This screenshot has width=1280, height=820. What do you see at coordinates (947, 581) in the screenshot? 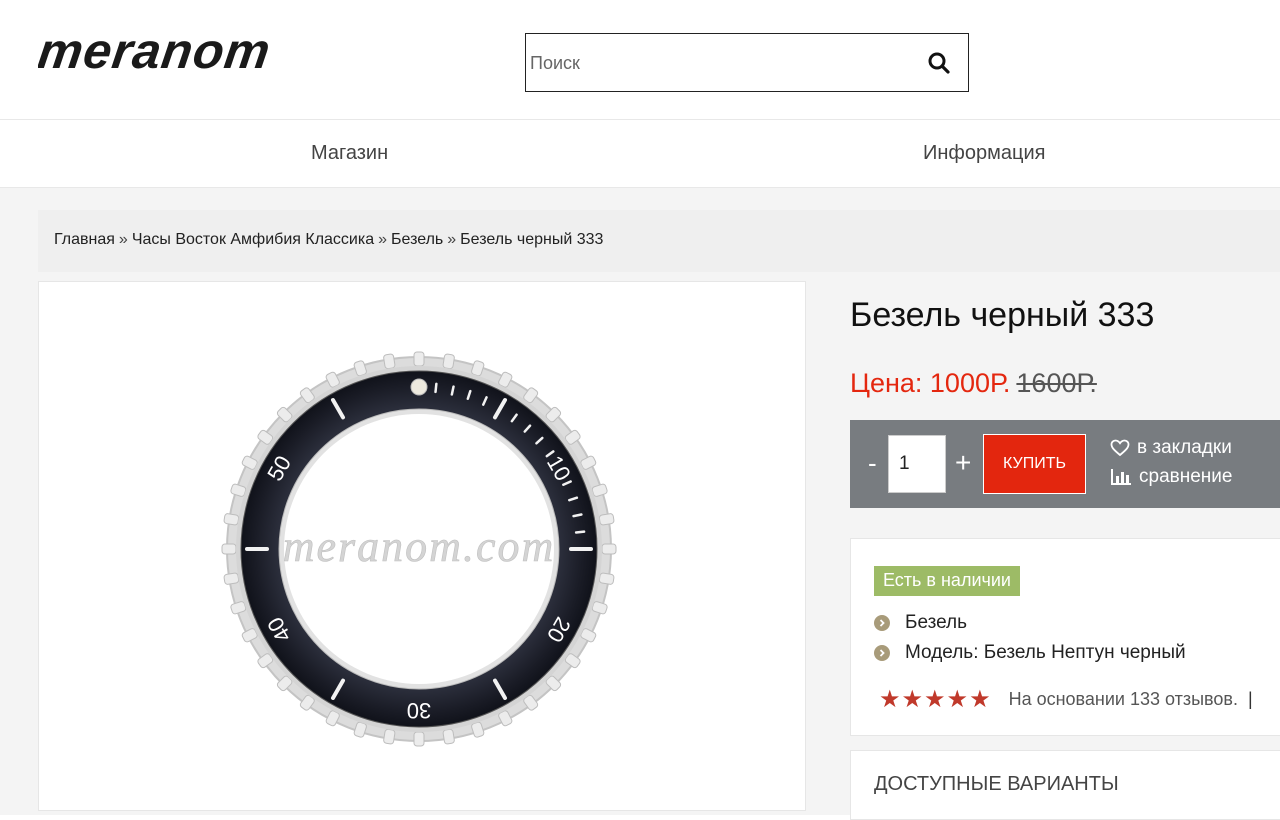
I see `stock-badge: Есть в наличии` at bounding box center [947, 581].